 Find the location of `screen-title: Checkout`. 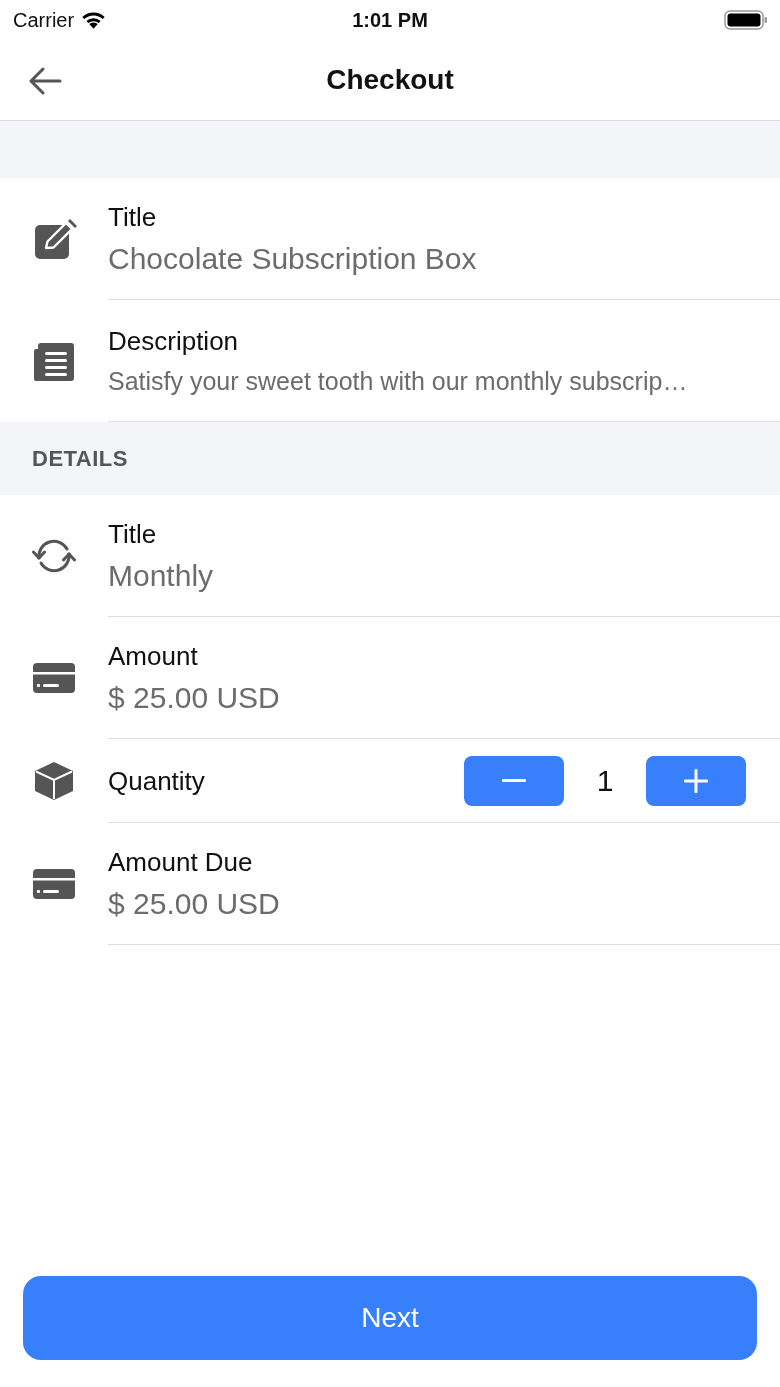

screen-title: Checkout is located at coordinates (390, 80).